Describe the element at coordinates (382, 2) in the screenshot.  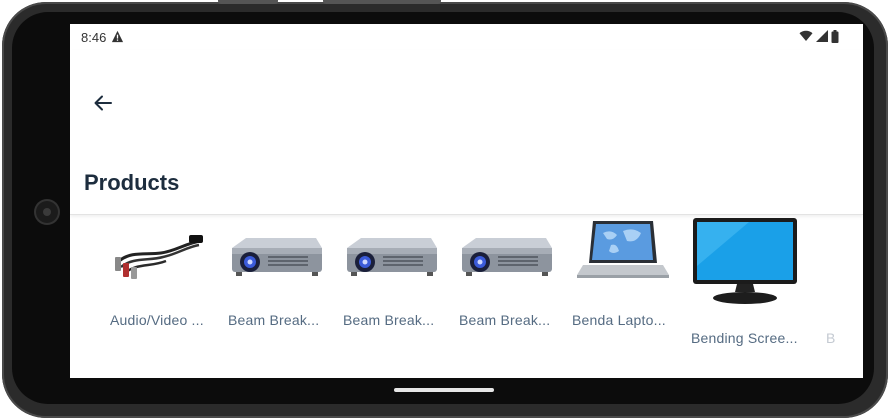
I see `power-button` at that location.